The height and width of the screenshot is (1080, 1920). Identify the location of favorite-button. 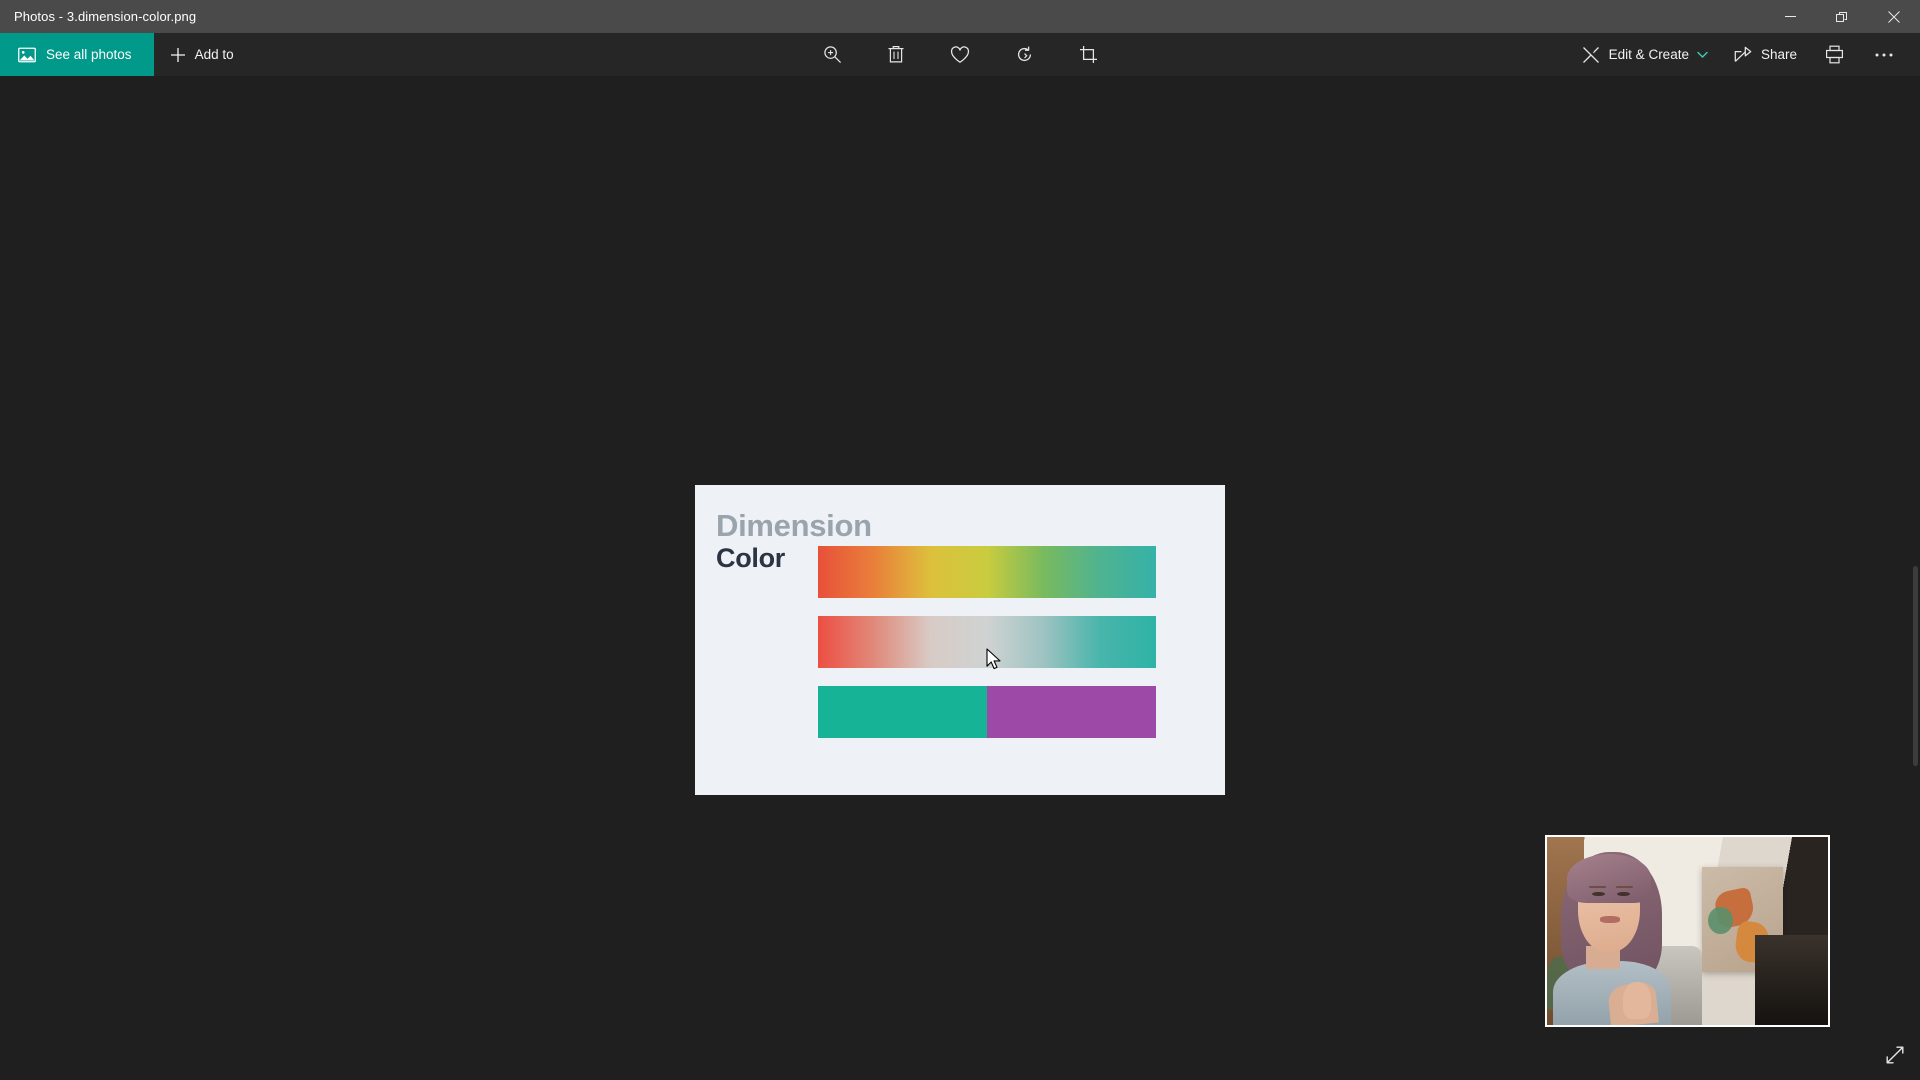
(960, 55).